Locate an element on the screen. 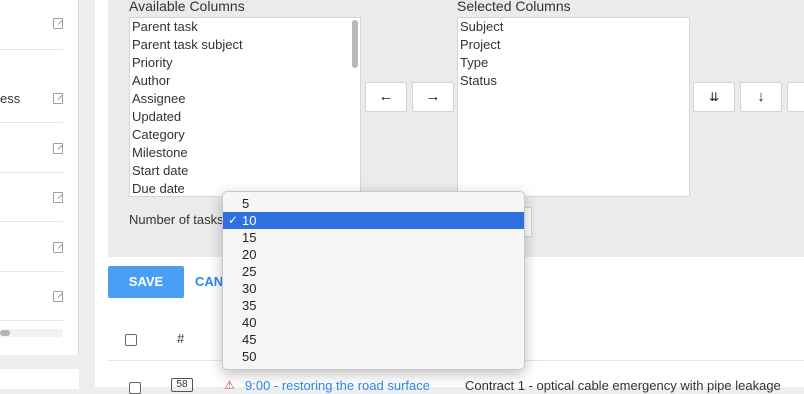 This screenshot has height=394, width=804. column-option: Assignee is located at coordinates (245, 99).